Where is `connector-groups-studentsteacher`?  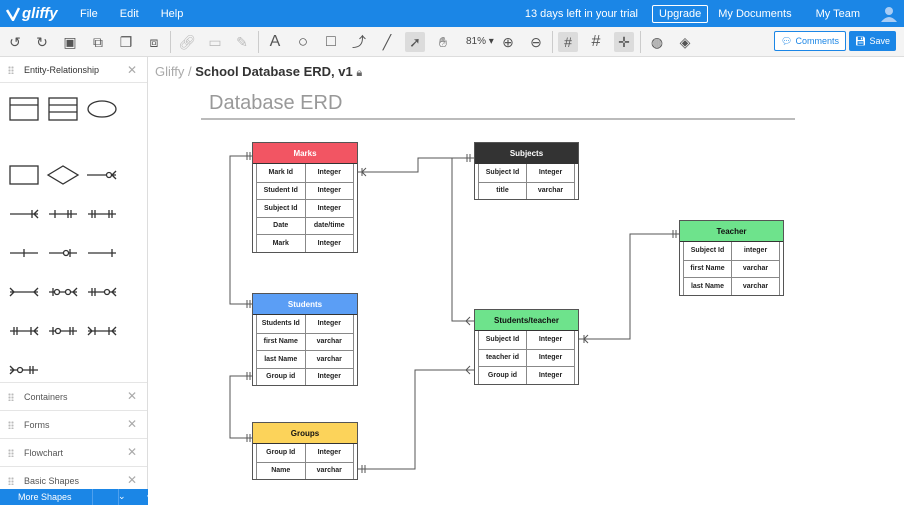 connector-groups-studentsteacher is located at coordinates (416, 419).